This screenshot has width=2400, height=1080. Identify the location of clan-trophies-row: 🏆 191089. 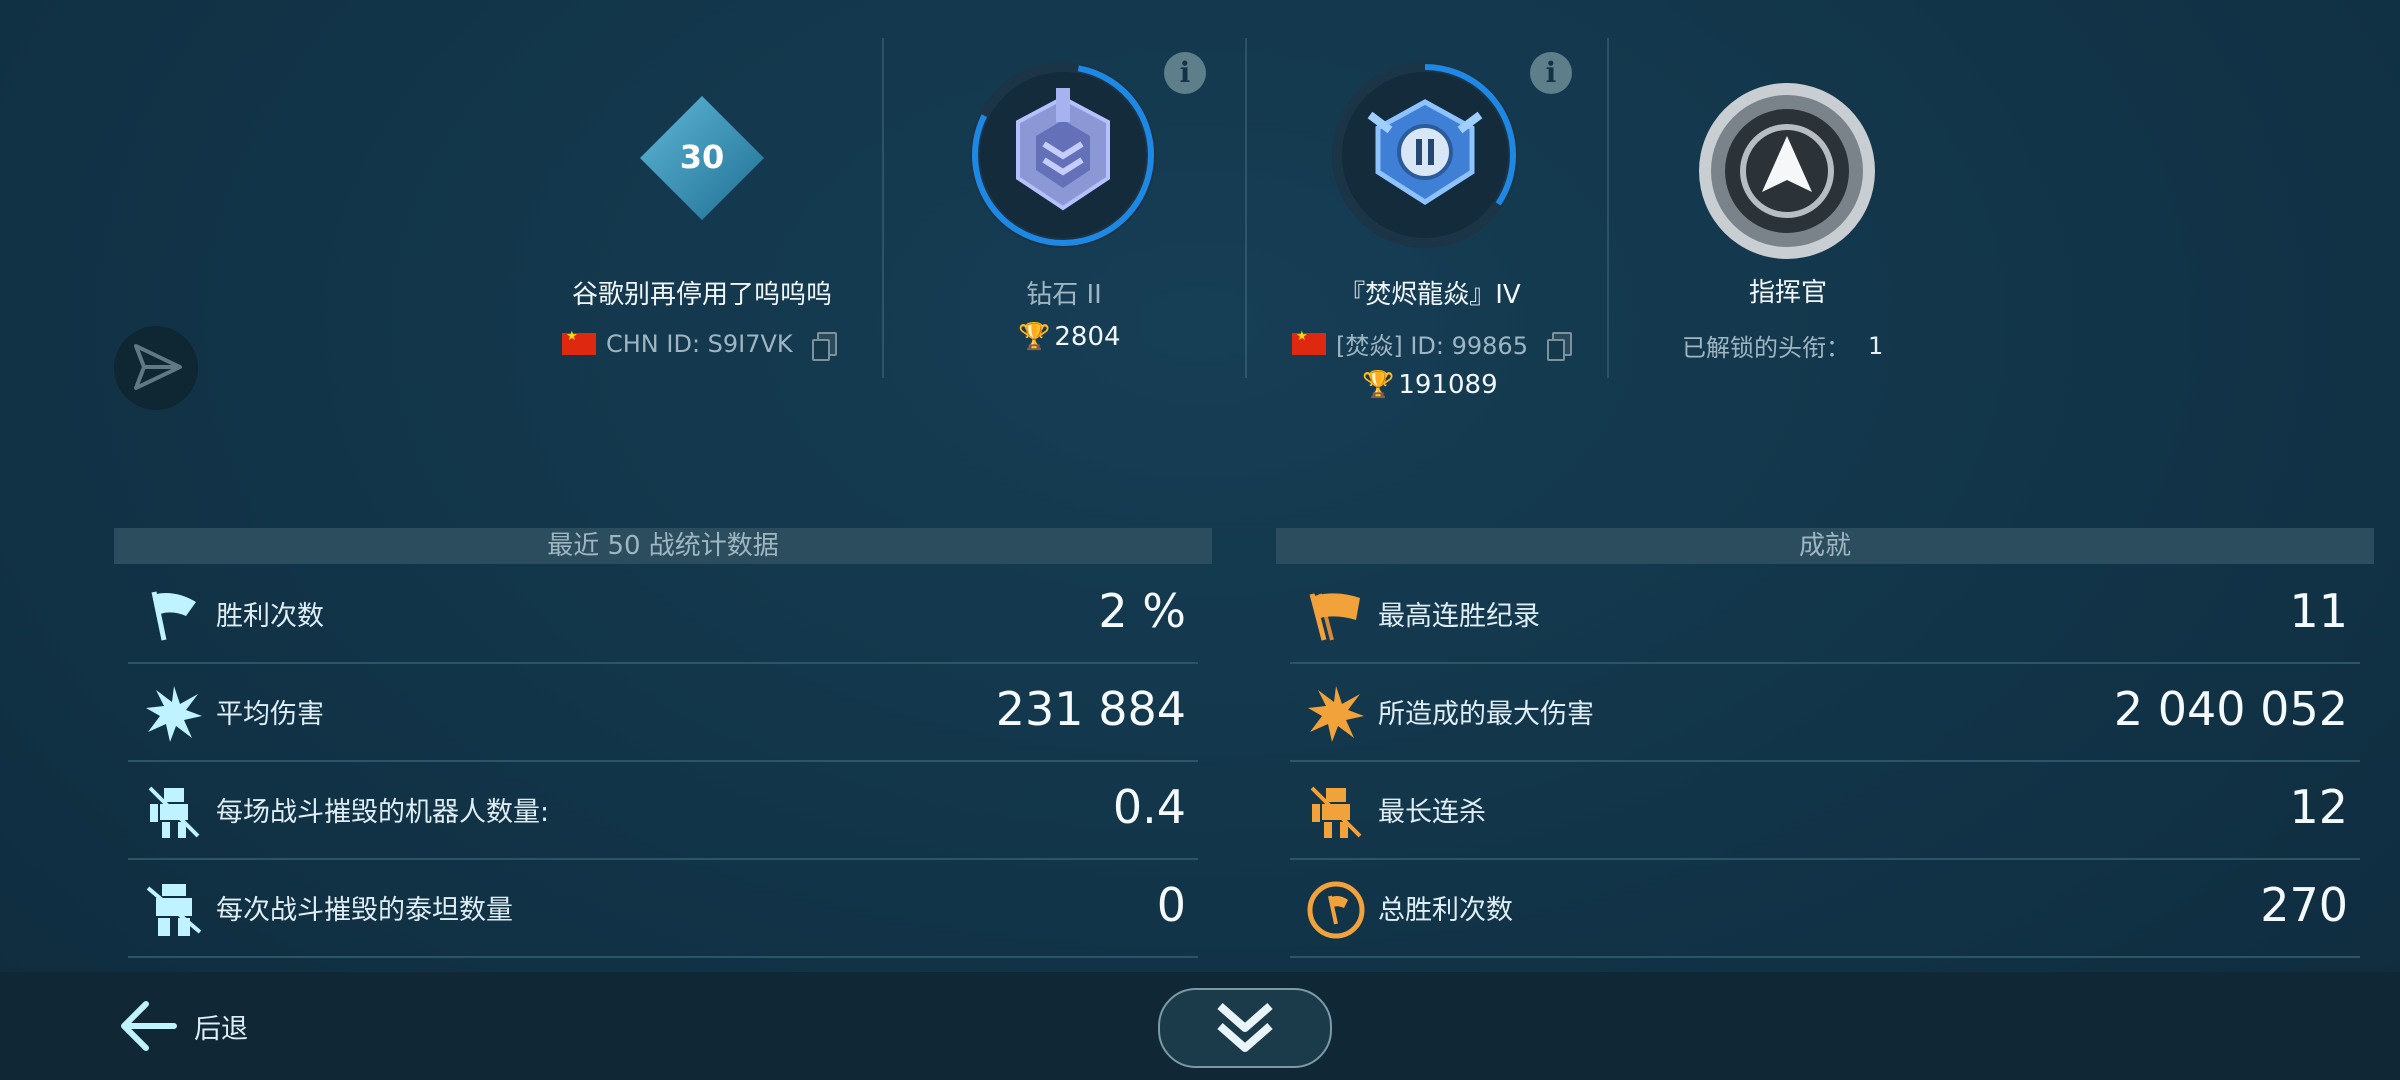
(1430, 385).